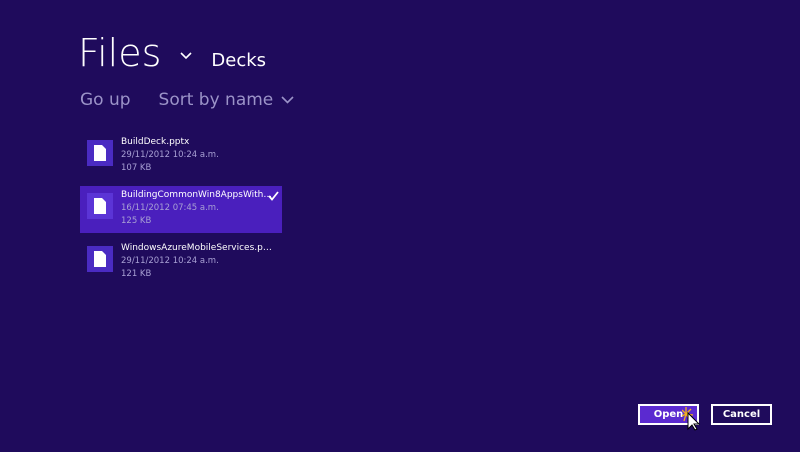  What do you see at coordinates (170, 208) in the screenshot?
I see `file-date: 16/11/2012 07:45 a.m.` at bounding box center [170, 208].